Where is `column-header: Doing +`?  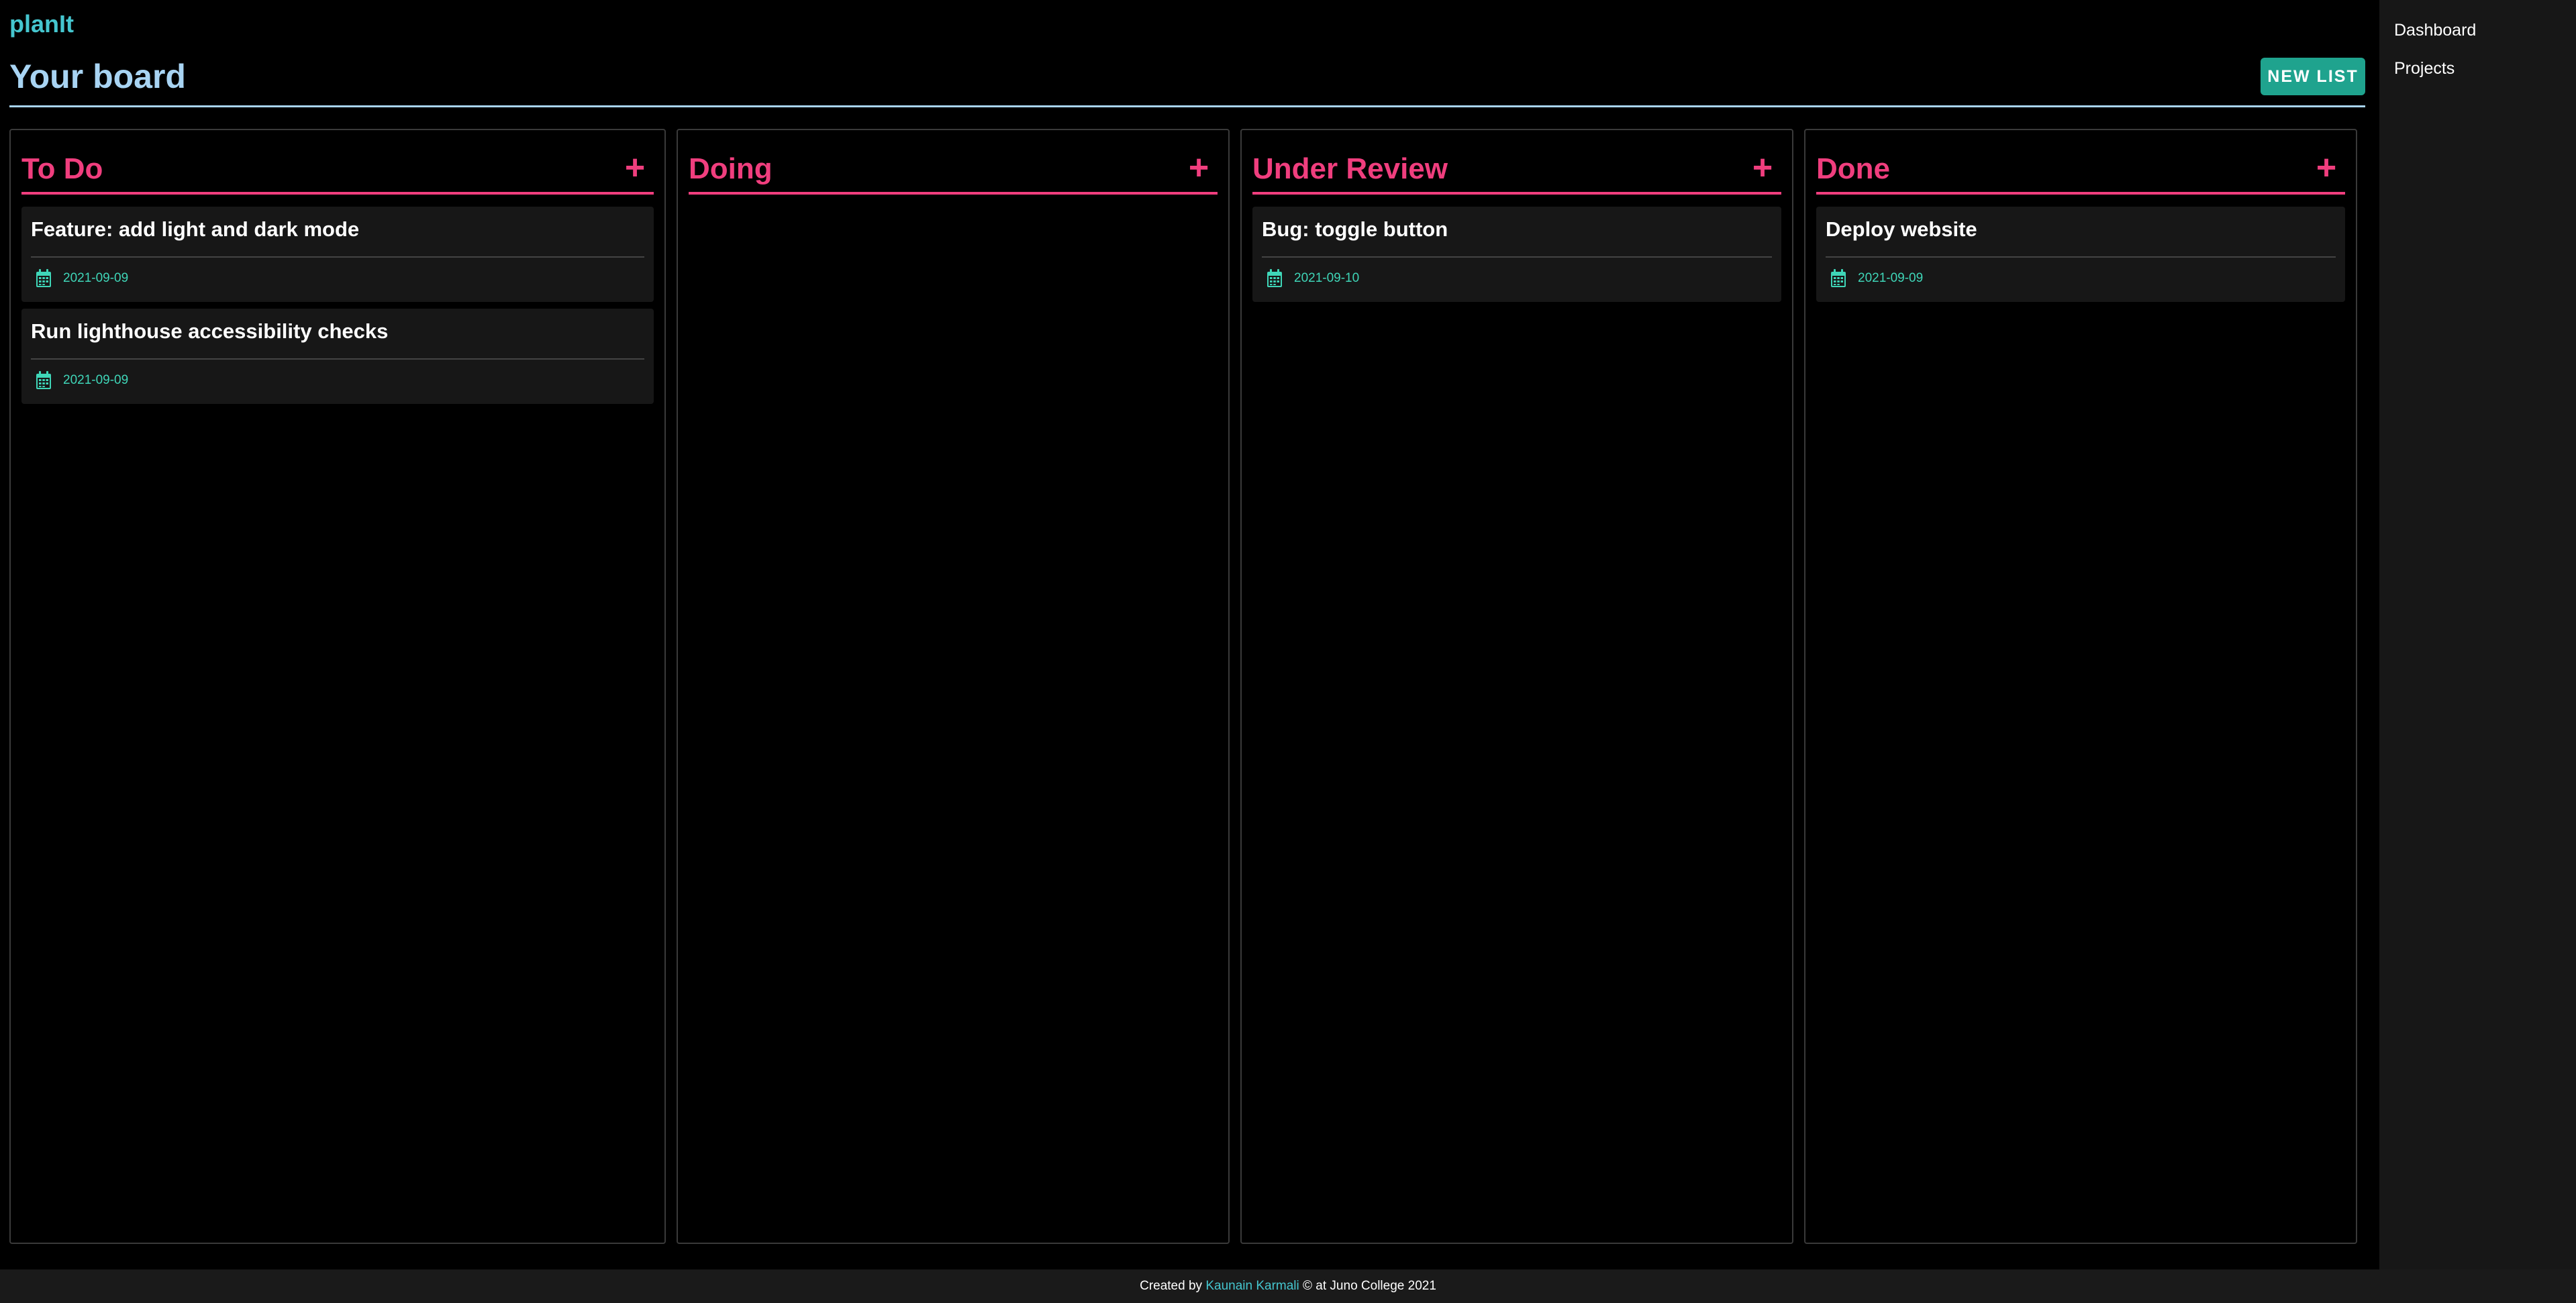
column-header: Doing + is located at coordinates (953, 172).